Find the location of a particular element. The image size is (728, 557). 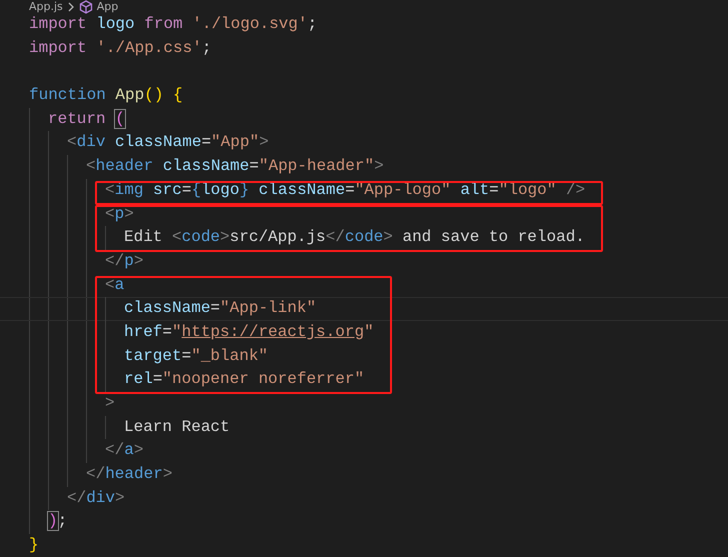

code-line: </div> is located at coordinates (96, 498).